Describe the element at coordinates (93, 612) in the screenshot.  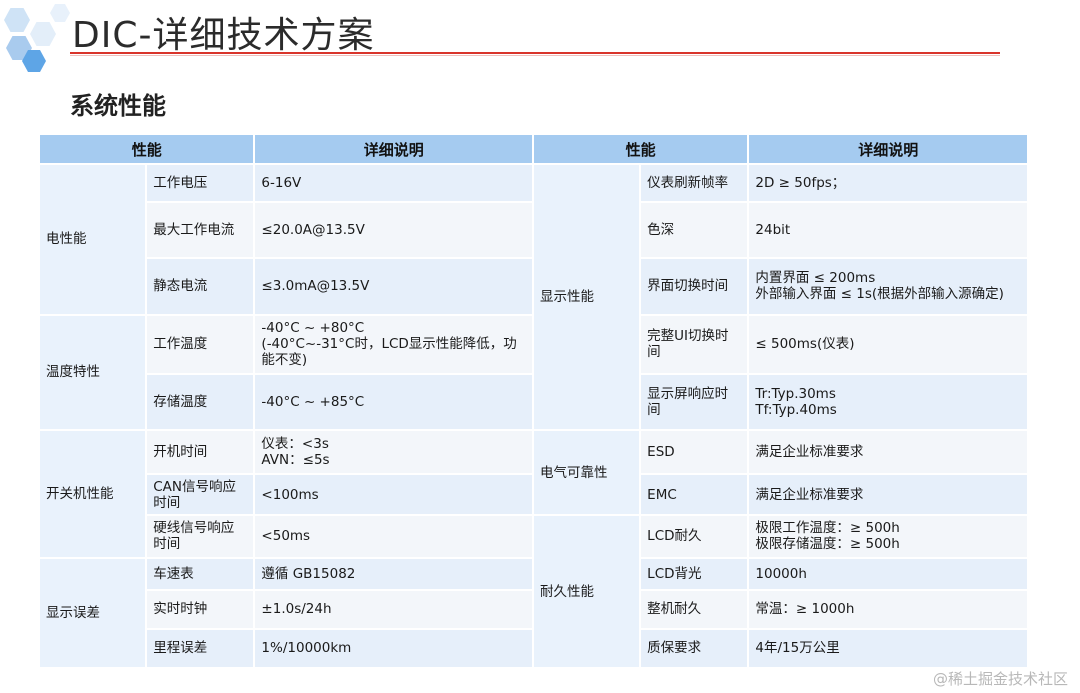
I see `category-cell: 显示误差` at that location.